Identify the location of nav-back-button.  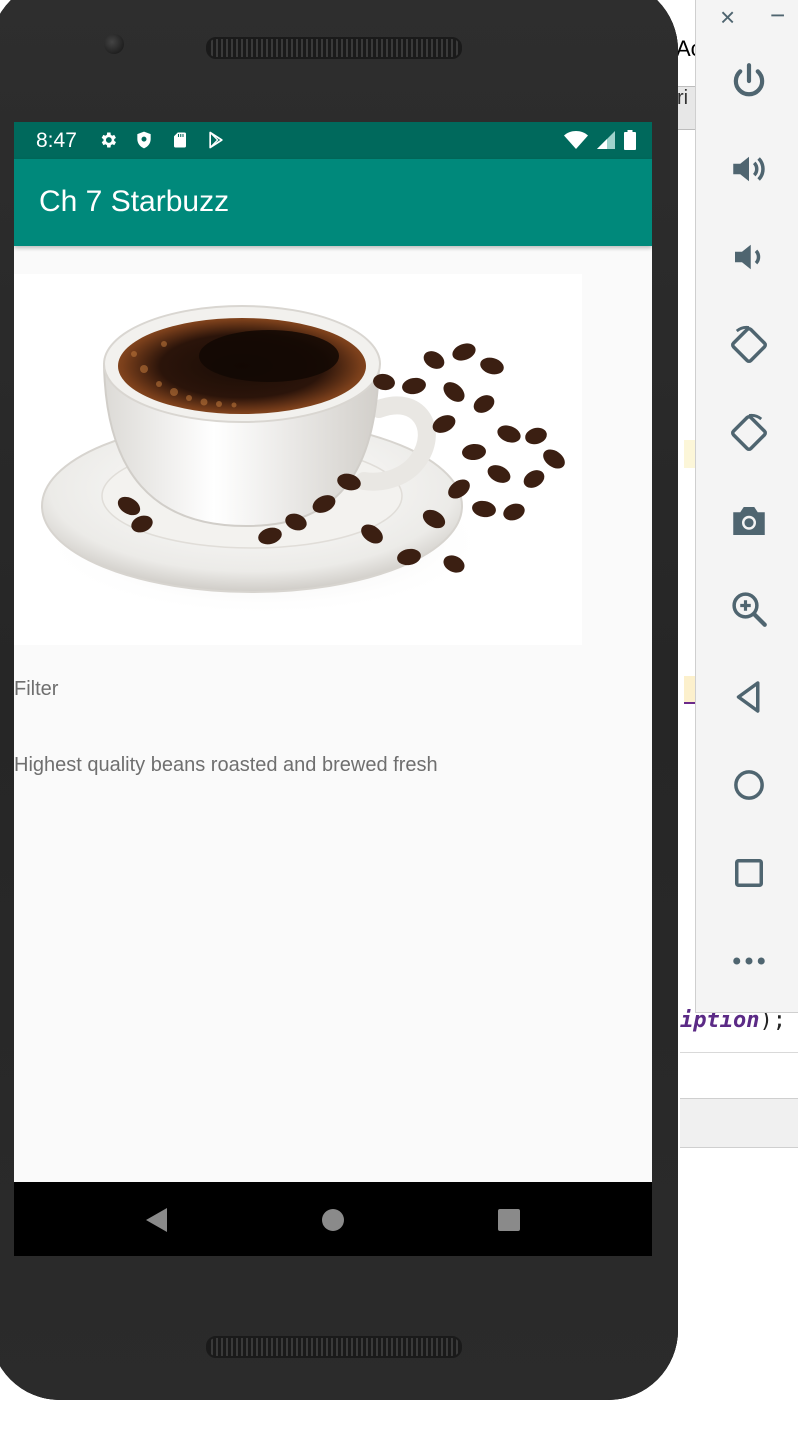
(156, 1220).